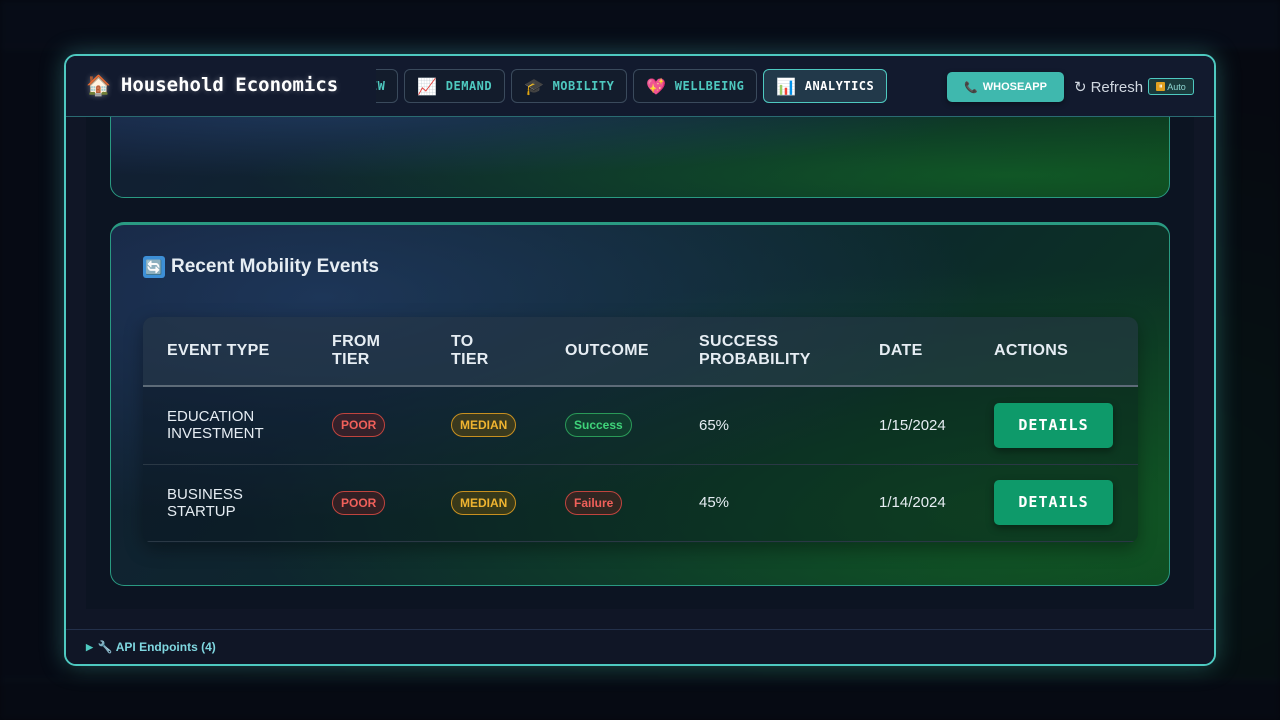 The height and width of the screenshot is (720, 1280). What do you see at coordinates (598, 425) in the screenshot?
I see `outcome-badge: Success` at bounding box center [598, 425].